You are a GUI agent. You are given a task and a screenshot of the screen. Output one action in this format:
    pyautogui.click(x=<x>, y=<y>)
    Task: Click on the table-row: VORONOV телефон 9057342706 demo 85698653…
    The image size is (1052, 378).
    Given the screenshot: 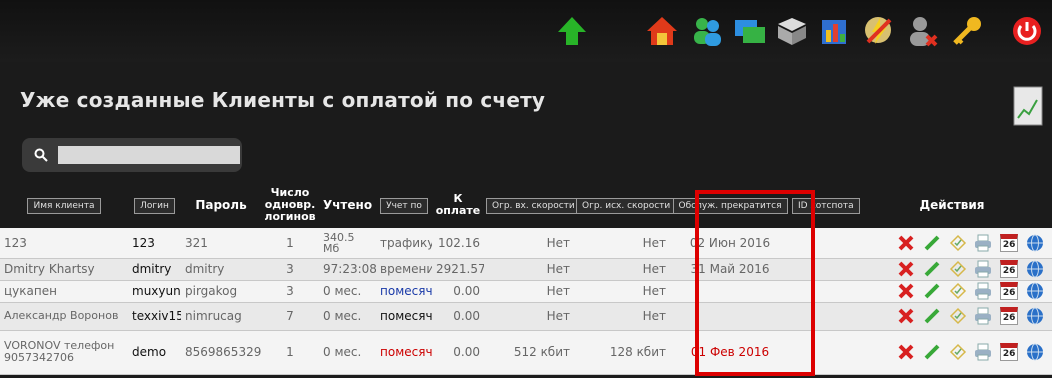 What is the action you would take?
    pyautogui.click(x=526, y=352)
    